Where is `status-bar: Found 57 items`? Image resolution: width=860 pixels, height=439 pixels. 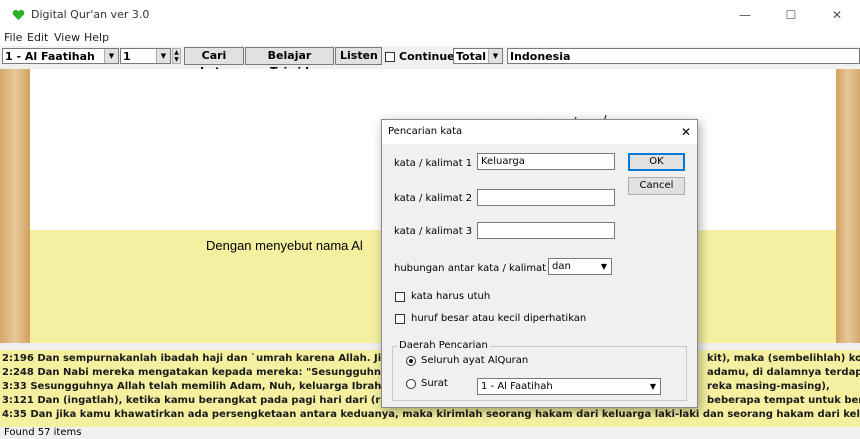 status-bar: Found 57 items is located at coordinates (430, 433).